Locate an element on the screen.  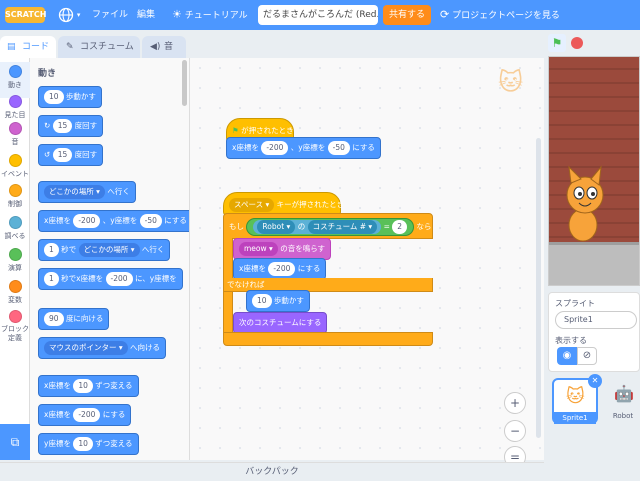
category-menu: 動き 見た目 音 イベント 制御 調べる 演算 変数 ブロック定義 is located at coordinates (15, 241).